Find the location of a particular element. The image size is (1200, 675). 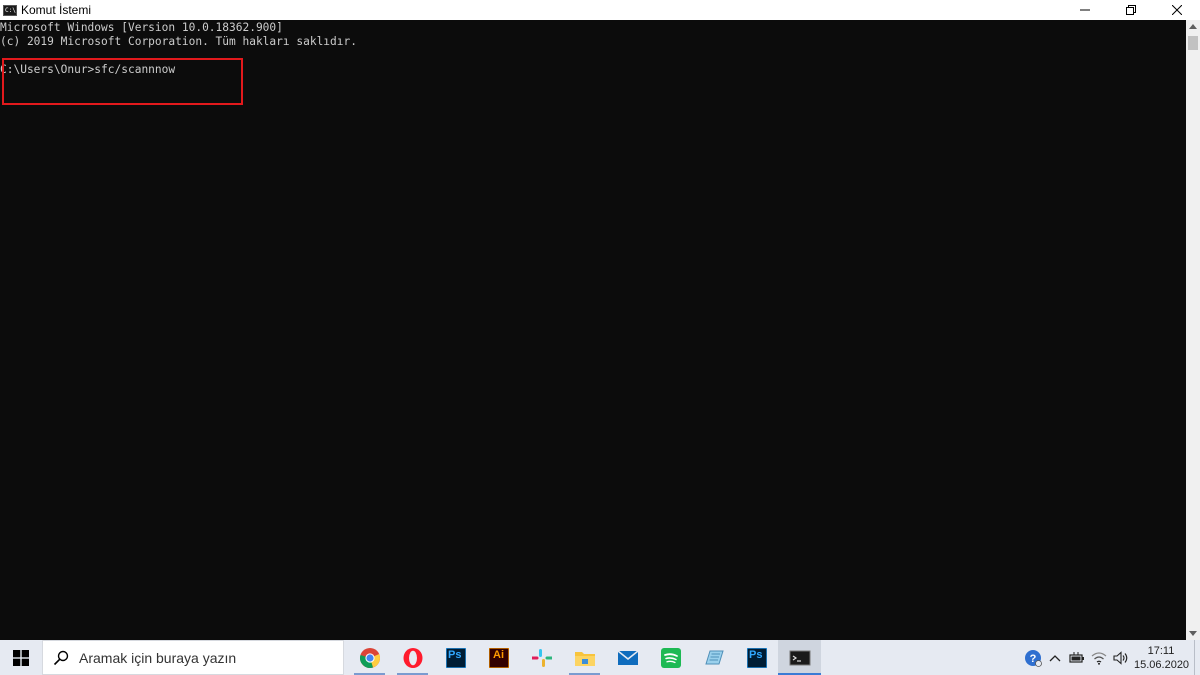

vertical-scrollbar is located at coordinates (1193, 330).